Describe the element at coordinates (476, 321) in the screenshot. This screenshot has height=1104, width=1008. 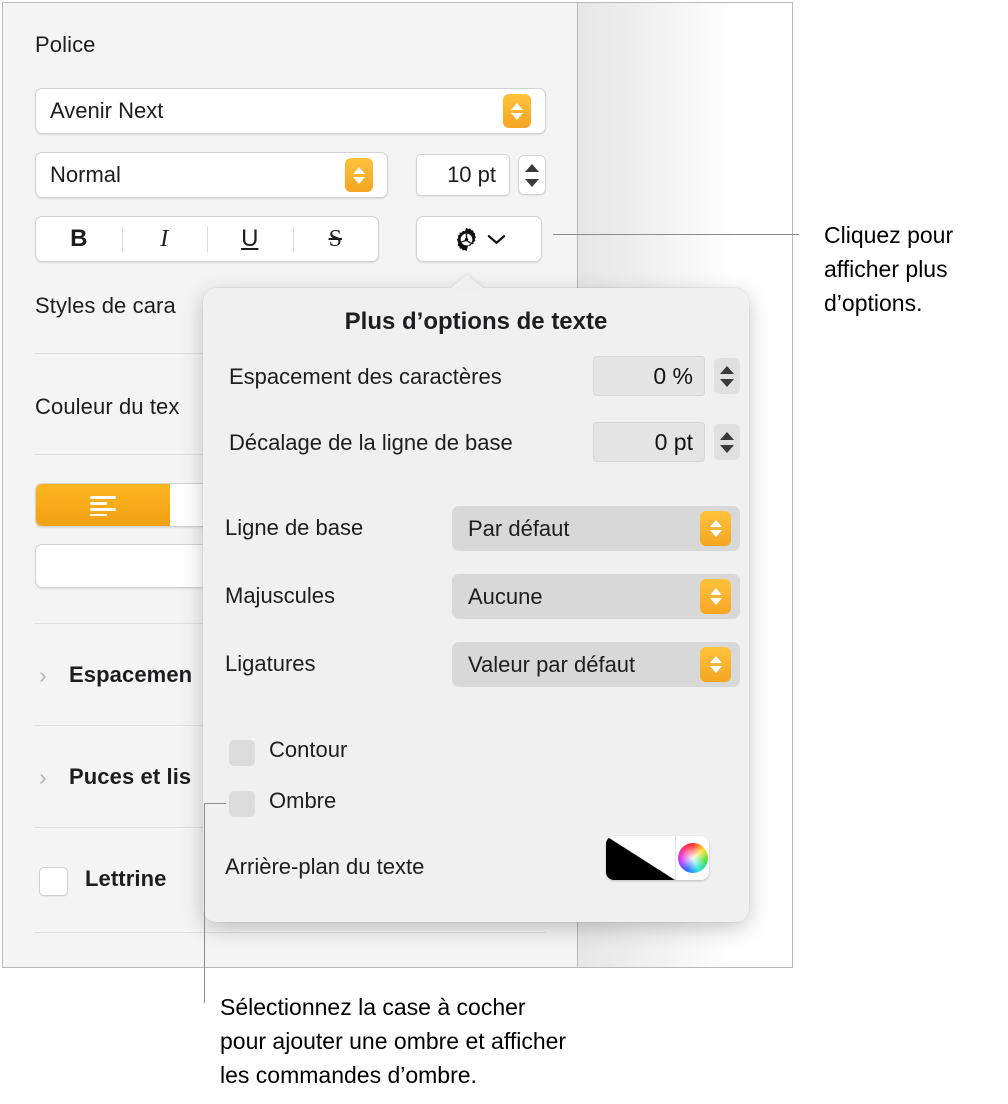
I see `popover-title: Plus d’options de texte` at that location.